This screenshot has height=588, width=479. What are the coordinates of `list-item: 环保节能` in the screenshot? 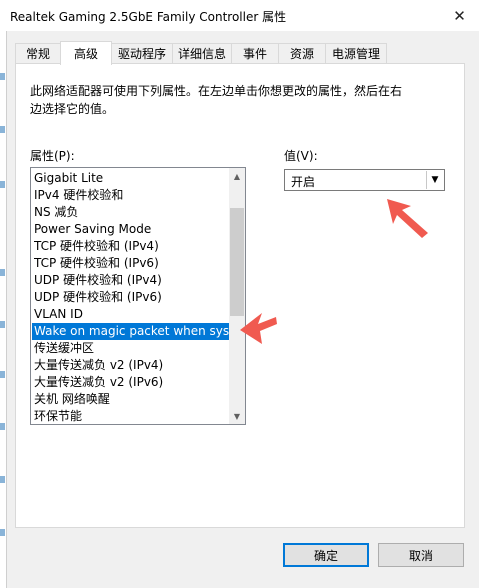 It's located at (132, 416).